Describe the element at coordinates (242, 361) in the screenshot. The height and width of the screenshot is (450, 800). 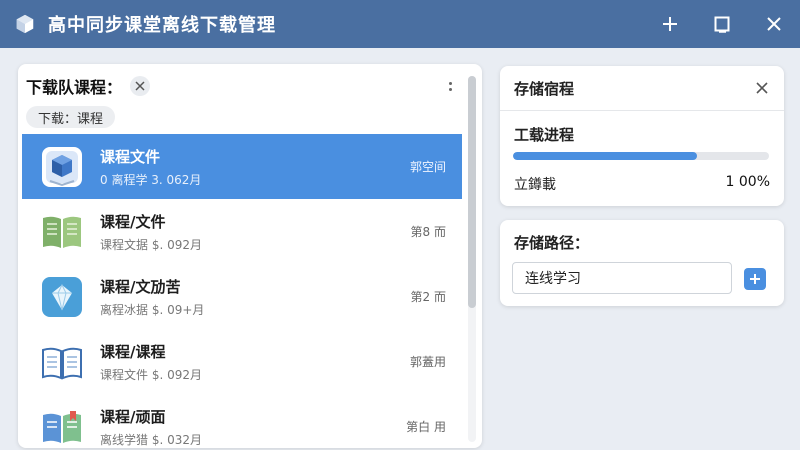
I see `list-item: 课程/课程 课程文件 $. 092月 郭蓋用` at that location.